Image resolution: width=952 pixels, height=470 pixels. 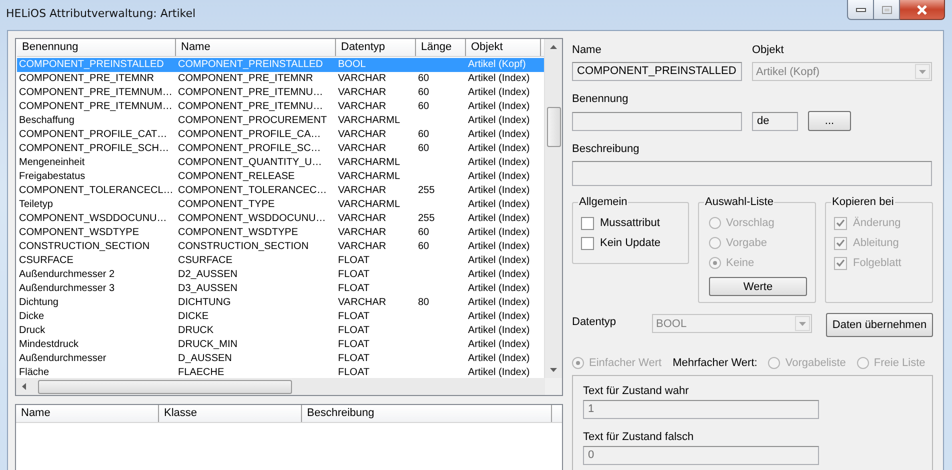 I want to click on horizontal-scrollbar, so click(x=280, y=386).